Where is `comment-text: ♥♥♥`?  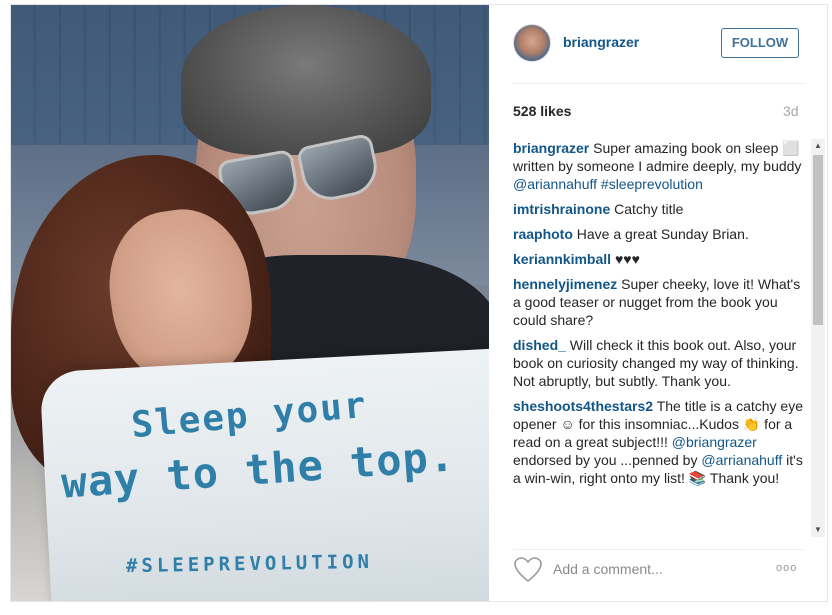
comment-text: ♥♥♥ is located at coordinates (627, 259).